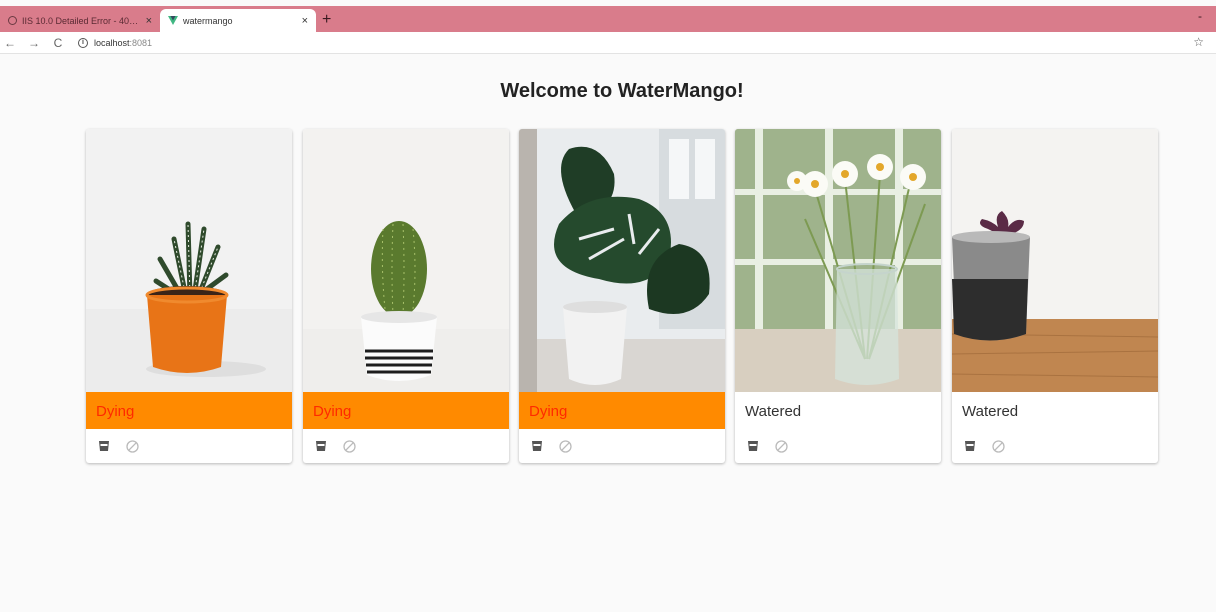 The width and height of the screenshot is (1216, 612). I want to click on tab-iis-error: IIS 10.0 Detailed Error - 403.14 - ×, so click(80, 20).